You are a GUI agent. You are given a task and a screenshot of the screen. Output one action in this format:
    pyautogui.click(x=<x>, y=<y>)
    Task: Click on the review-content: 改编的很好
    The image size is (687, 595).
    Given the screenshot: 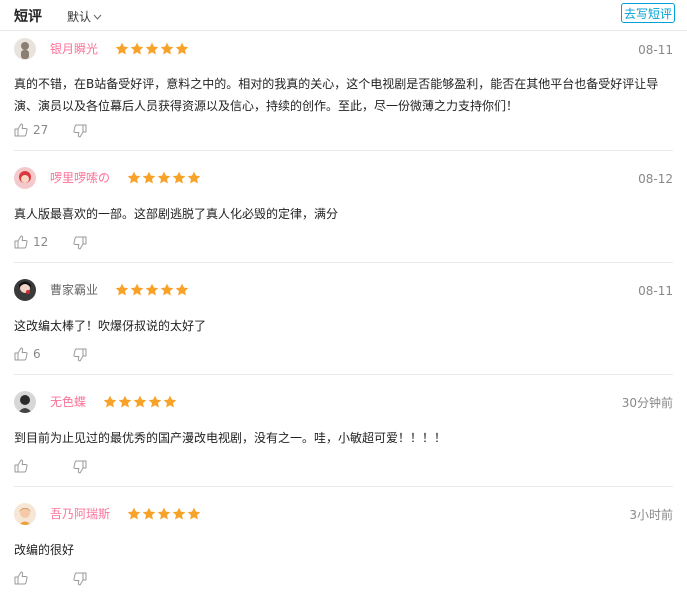 What is the action you would take?
    pyautogui.click(x=44, y=550)
    